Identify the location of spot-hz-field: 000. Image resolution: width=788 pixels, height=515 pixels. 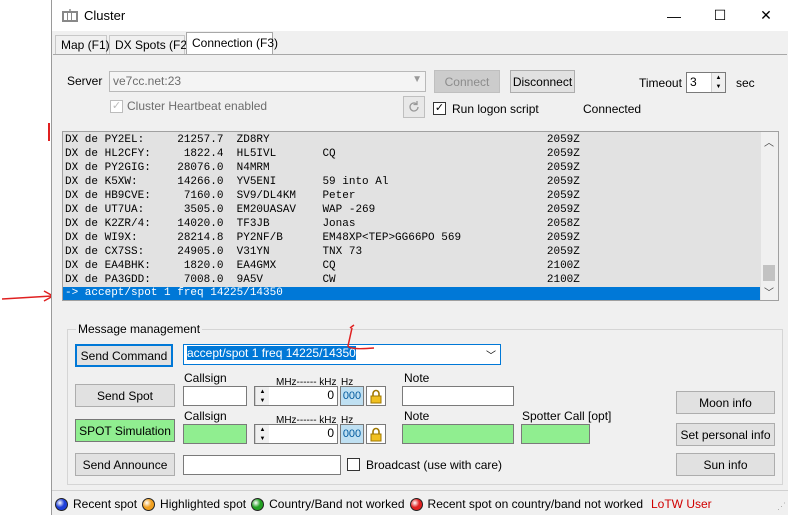
(352, 396).